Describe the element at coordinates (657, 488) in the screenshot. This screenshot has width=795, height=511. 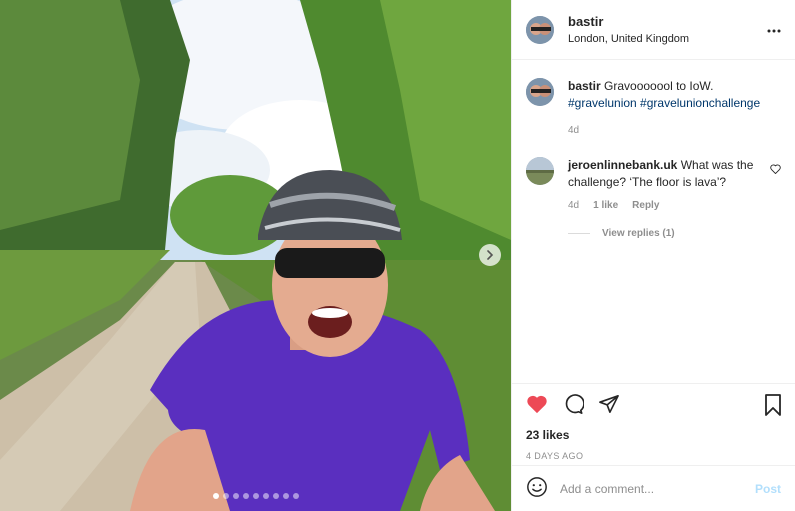
I see `comment-input` at that location.